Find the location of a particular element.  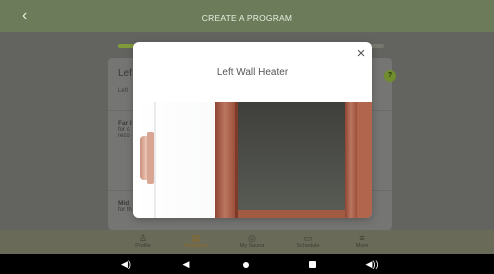

back-nav-icon: ◀ is located at coordinates (186, 264).